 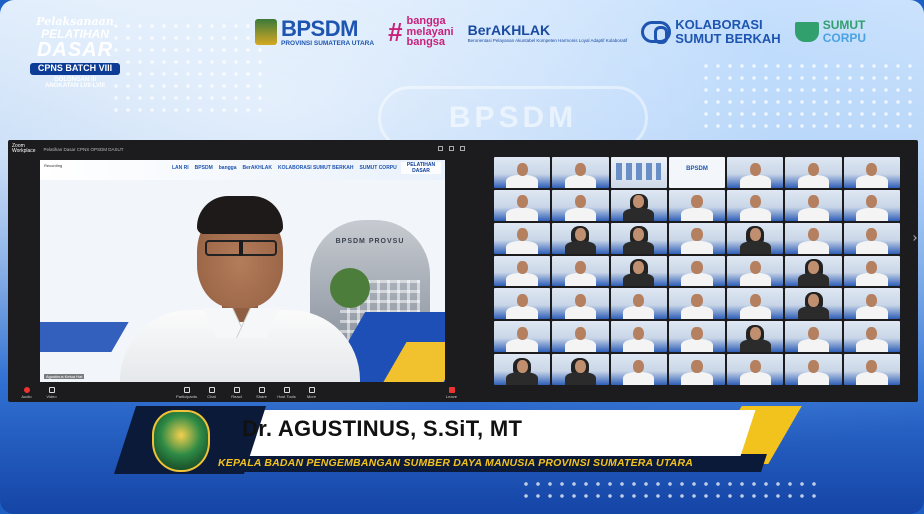 I want to click on toolbar-label: Share, so click(x=261, y=396).